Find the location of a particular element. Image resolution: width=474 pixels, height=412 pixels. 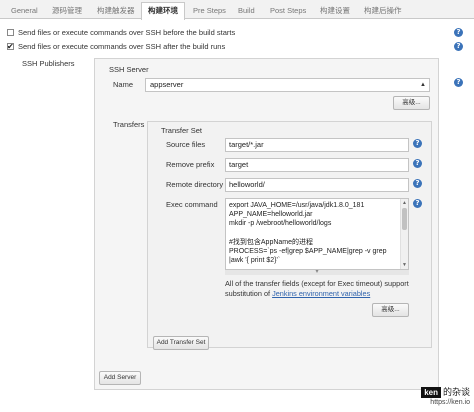

tab-source-code-management: 源码管理 is located at coordinates (67, 10).